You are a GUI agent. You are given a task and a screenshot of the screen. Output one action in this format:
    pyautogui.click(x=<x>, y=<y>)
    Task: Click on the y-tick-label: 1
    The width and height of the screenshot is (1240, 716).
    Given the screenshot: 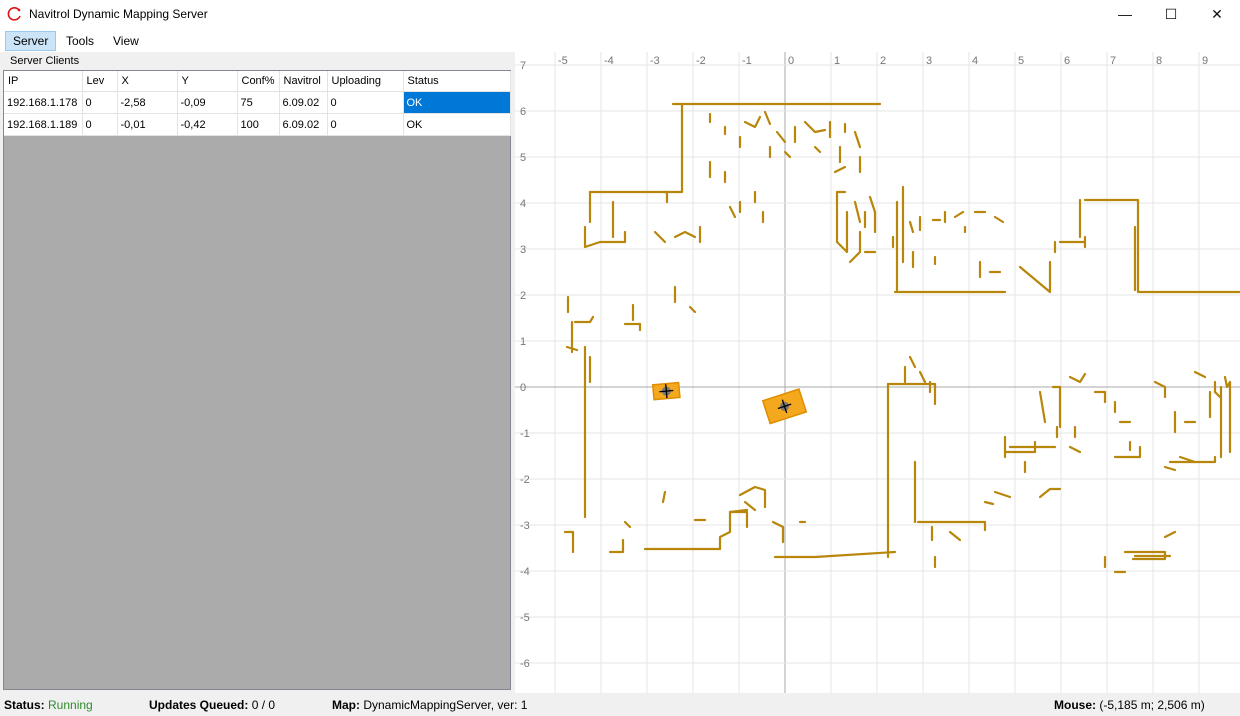 What is the action you would take?
    pyautogui.click(x=523, y=342)
    